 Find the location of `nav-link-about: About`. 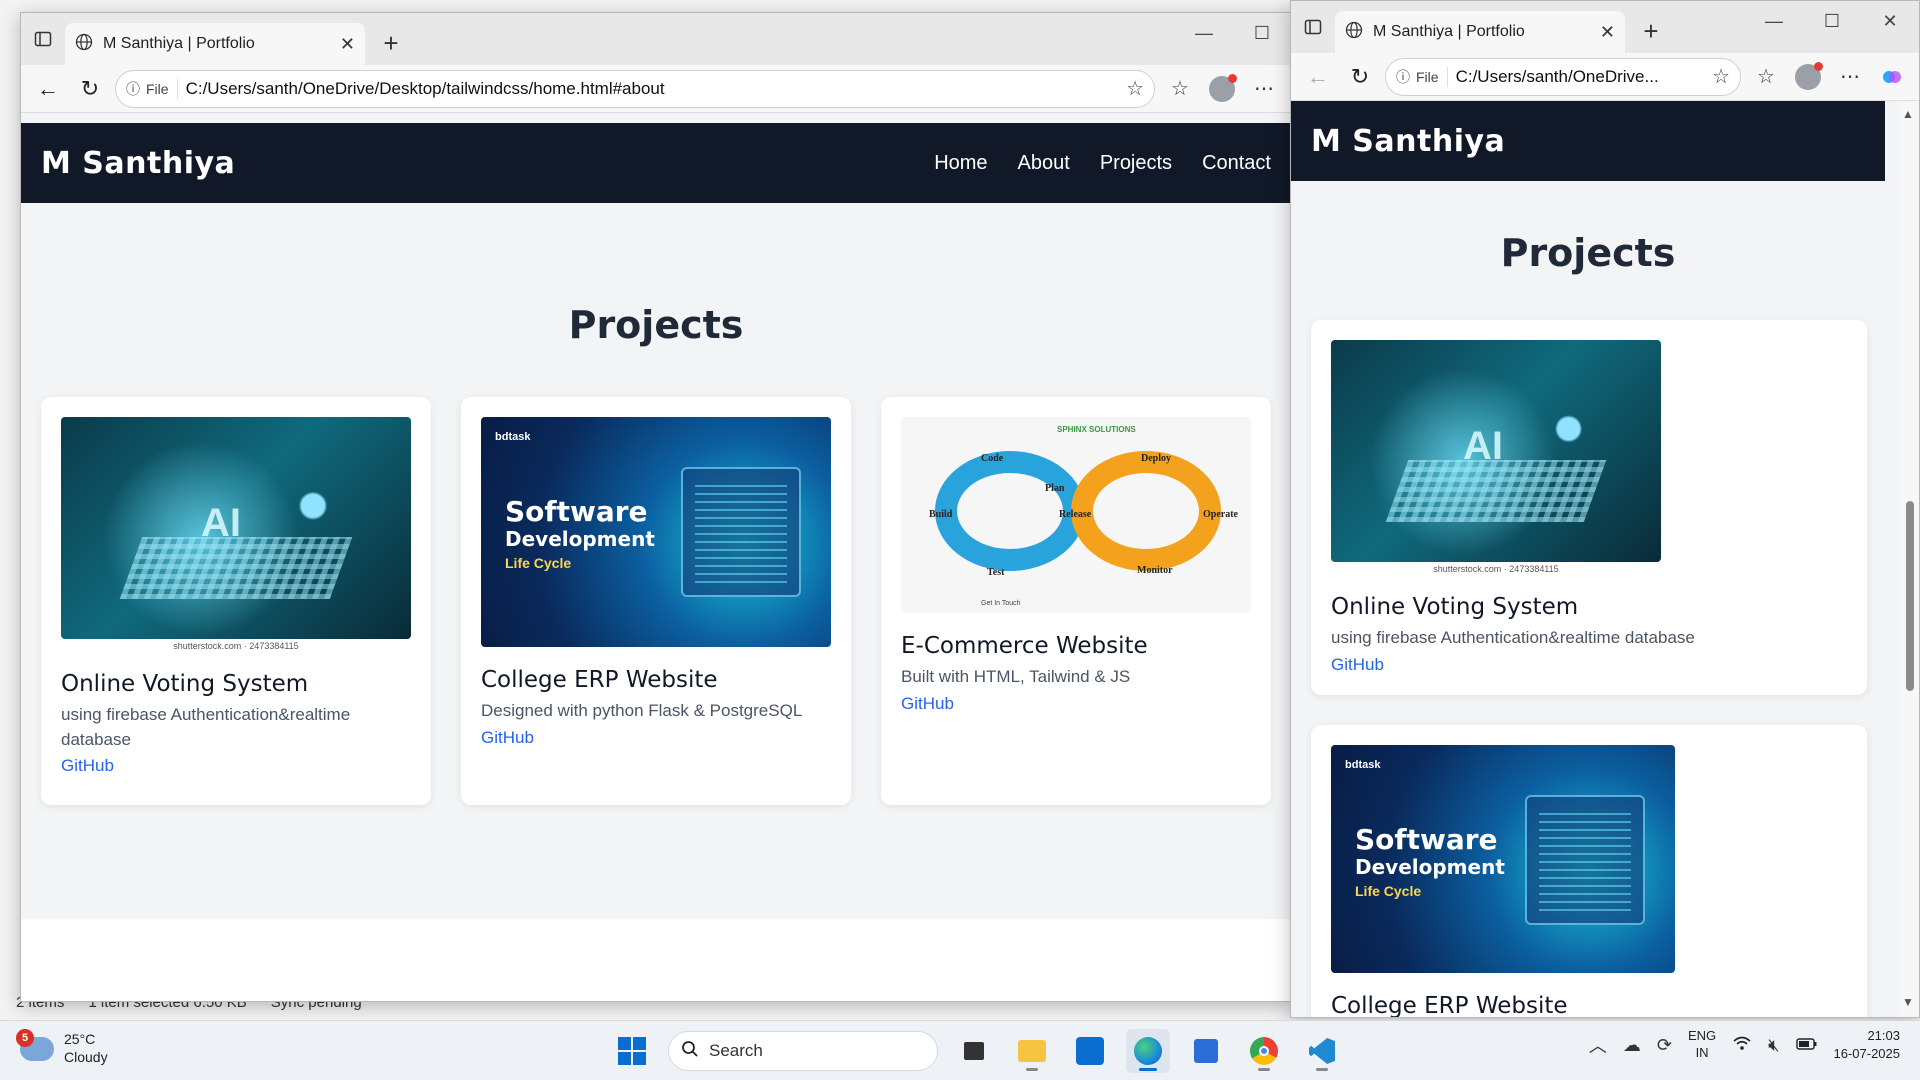

nav-link-about: About is located at coordinates (1044, 163).